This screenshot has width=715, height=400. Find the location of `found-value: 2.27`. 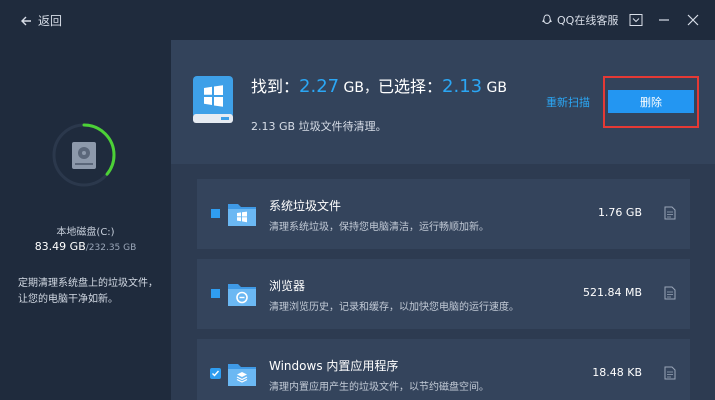

found-value: 2.27 is located at coordinates (319, 86).